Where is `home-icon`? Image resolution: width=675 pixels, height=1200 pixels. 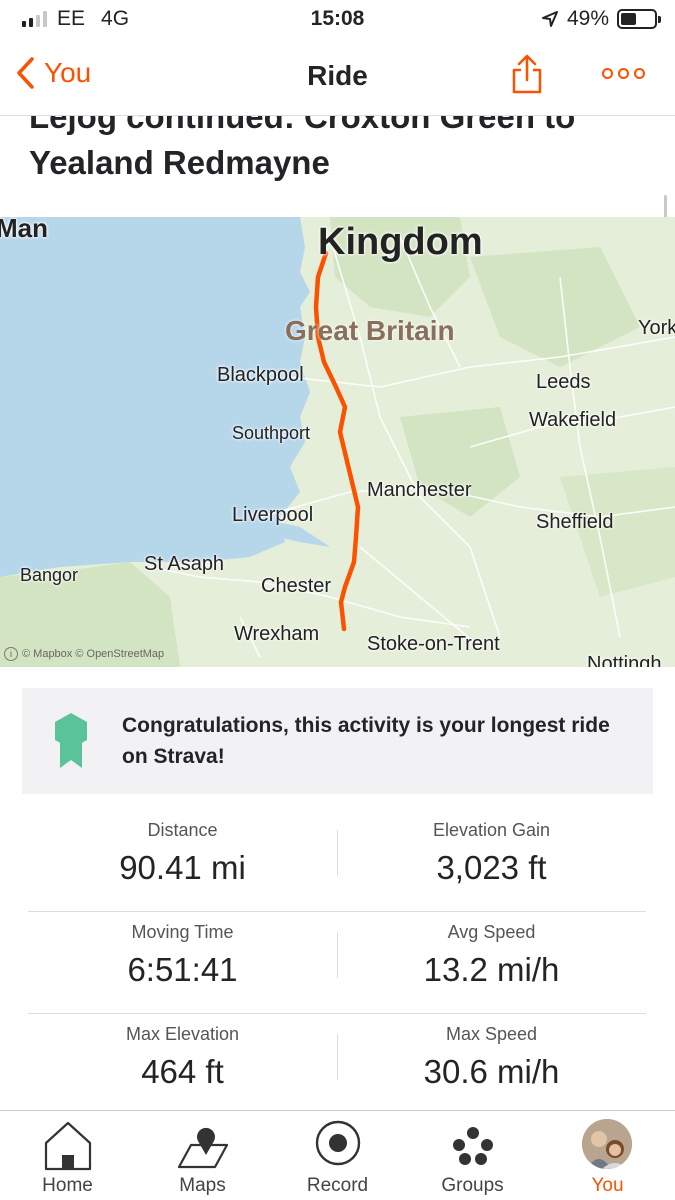 home-icon is located at coordinates (68, 1146).